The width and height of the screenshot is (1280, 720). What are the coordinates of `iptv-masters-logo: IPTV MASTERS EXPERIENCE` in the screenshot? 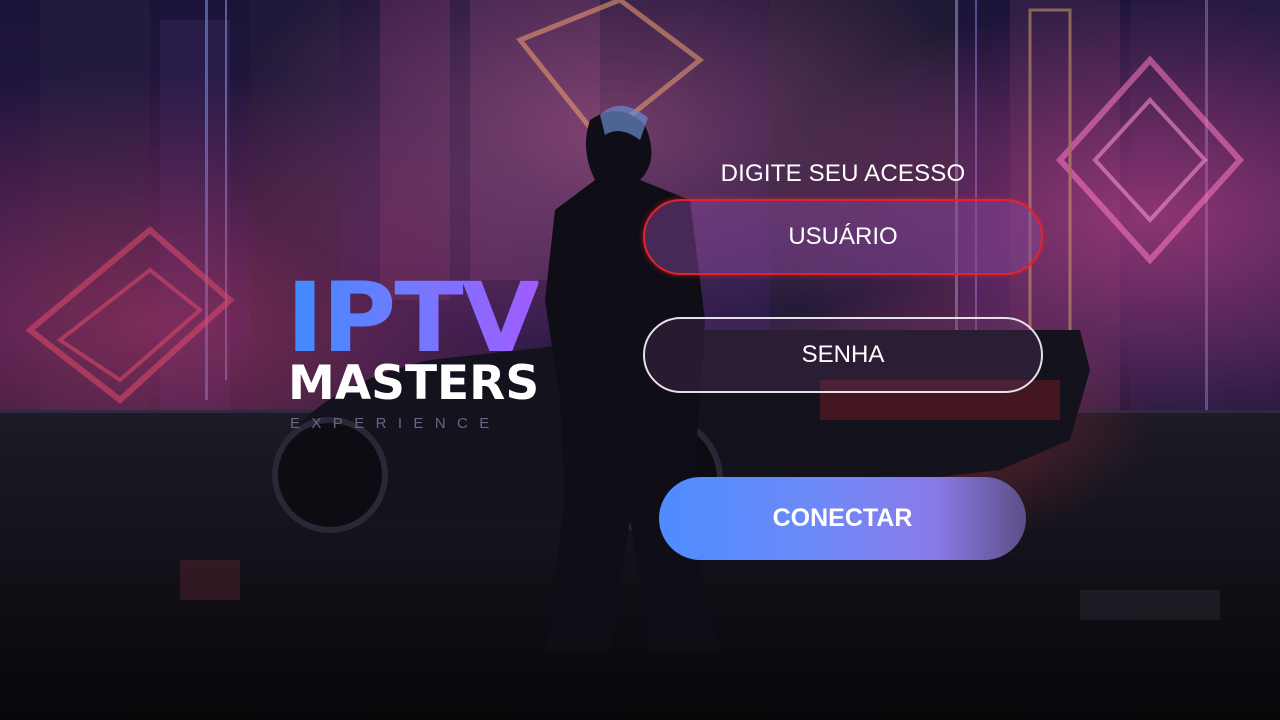 It's located at (422, 349).